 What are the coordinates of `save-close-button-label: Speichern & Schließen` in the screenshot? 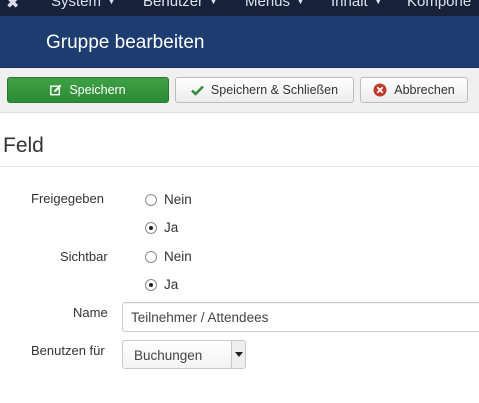 It's located at (274, 90).